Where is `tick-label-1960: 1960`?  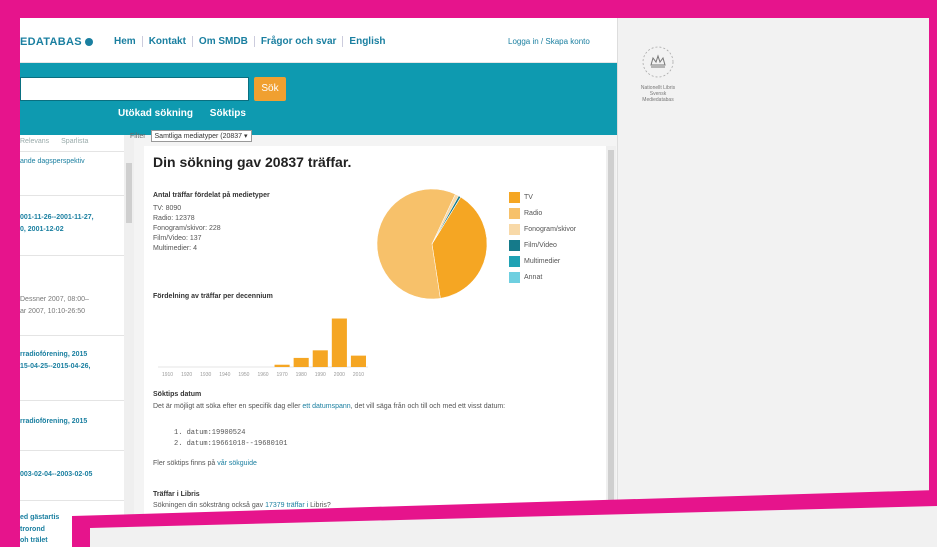
tick-label-1960: 1960 is located at coordinates (262, 375).